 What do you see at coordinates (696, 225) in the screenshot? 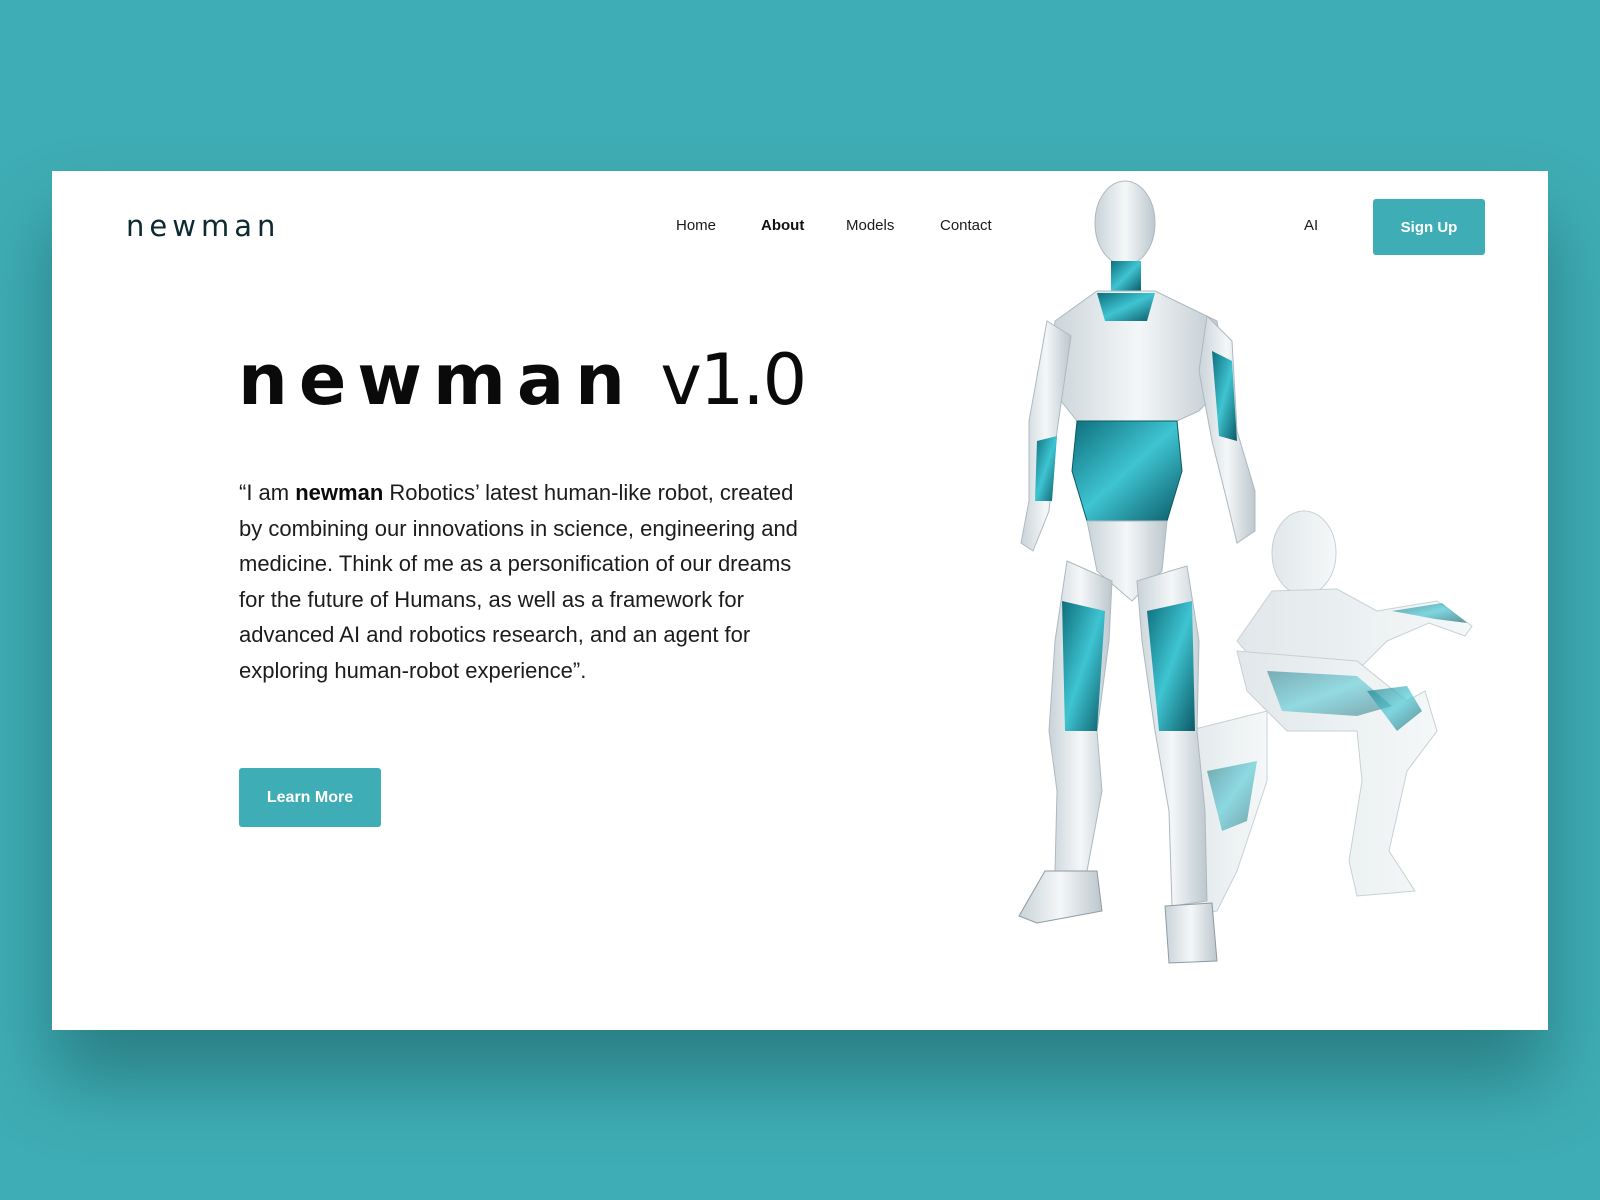
I see `nav-home: Home` at bounding box center [696, 225].